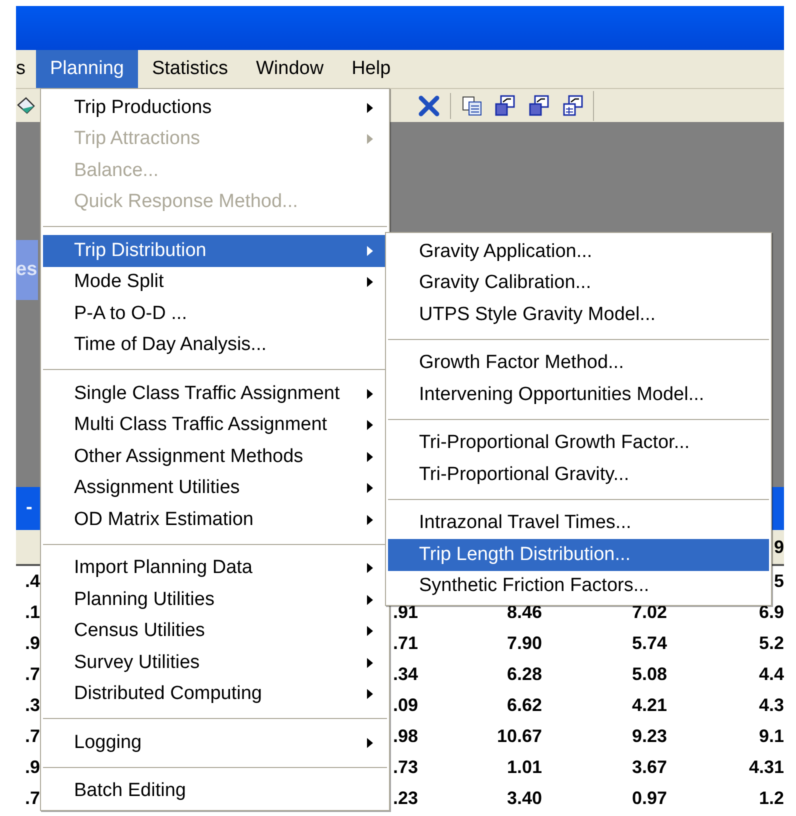 The width and height of the screenshot is (796, 816). Describe the element at coordinates (766, 767) in the screenshot. I see `table-cell: 4.31` at that location.